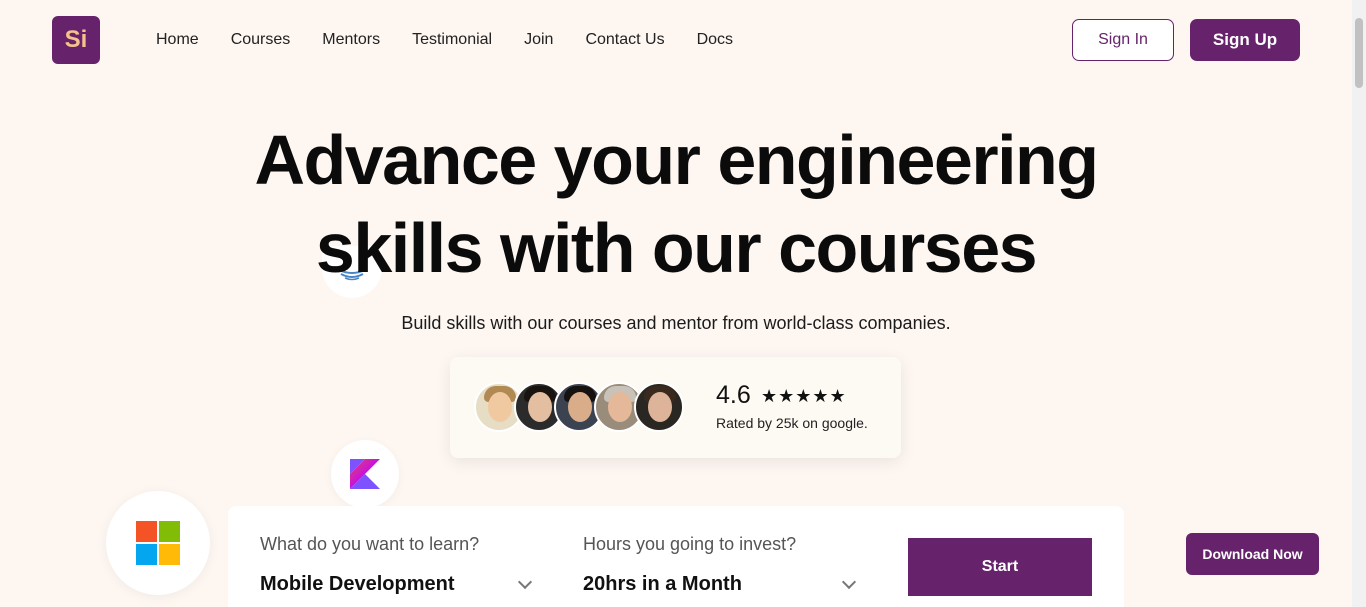 The height and width of the screenshot is (607, 1366). What do you see at coordinates (690, 544) in the screenshot?
I see `hours-field-label: Hours you going to invest?` at bounding box center [690, 544].